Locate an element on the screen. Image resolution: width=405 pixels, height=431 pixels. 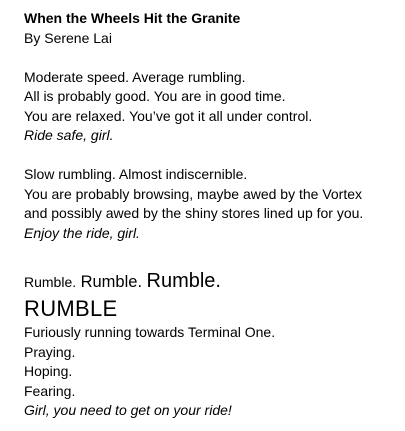
rumble-heading: RUMBLE is located at coordinates (71, 308).